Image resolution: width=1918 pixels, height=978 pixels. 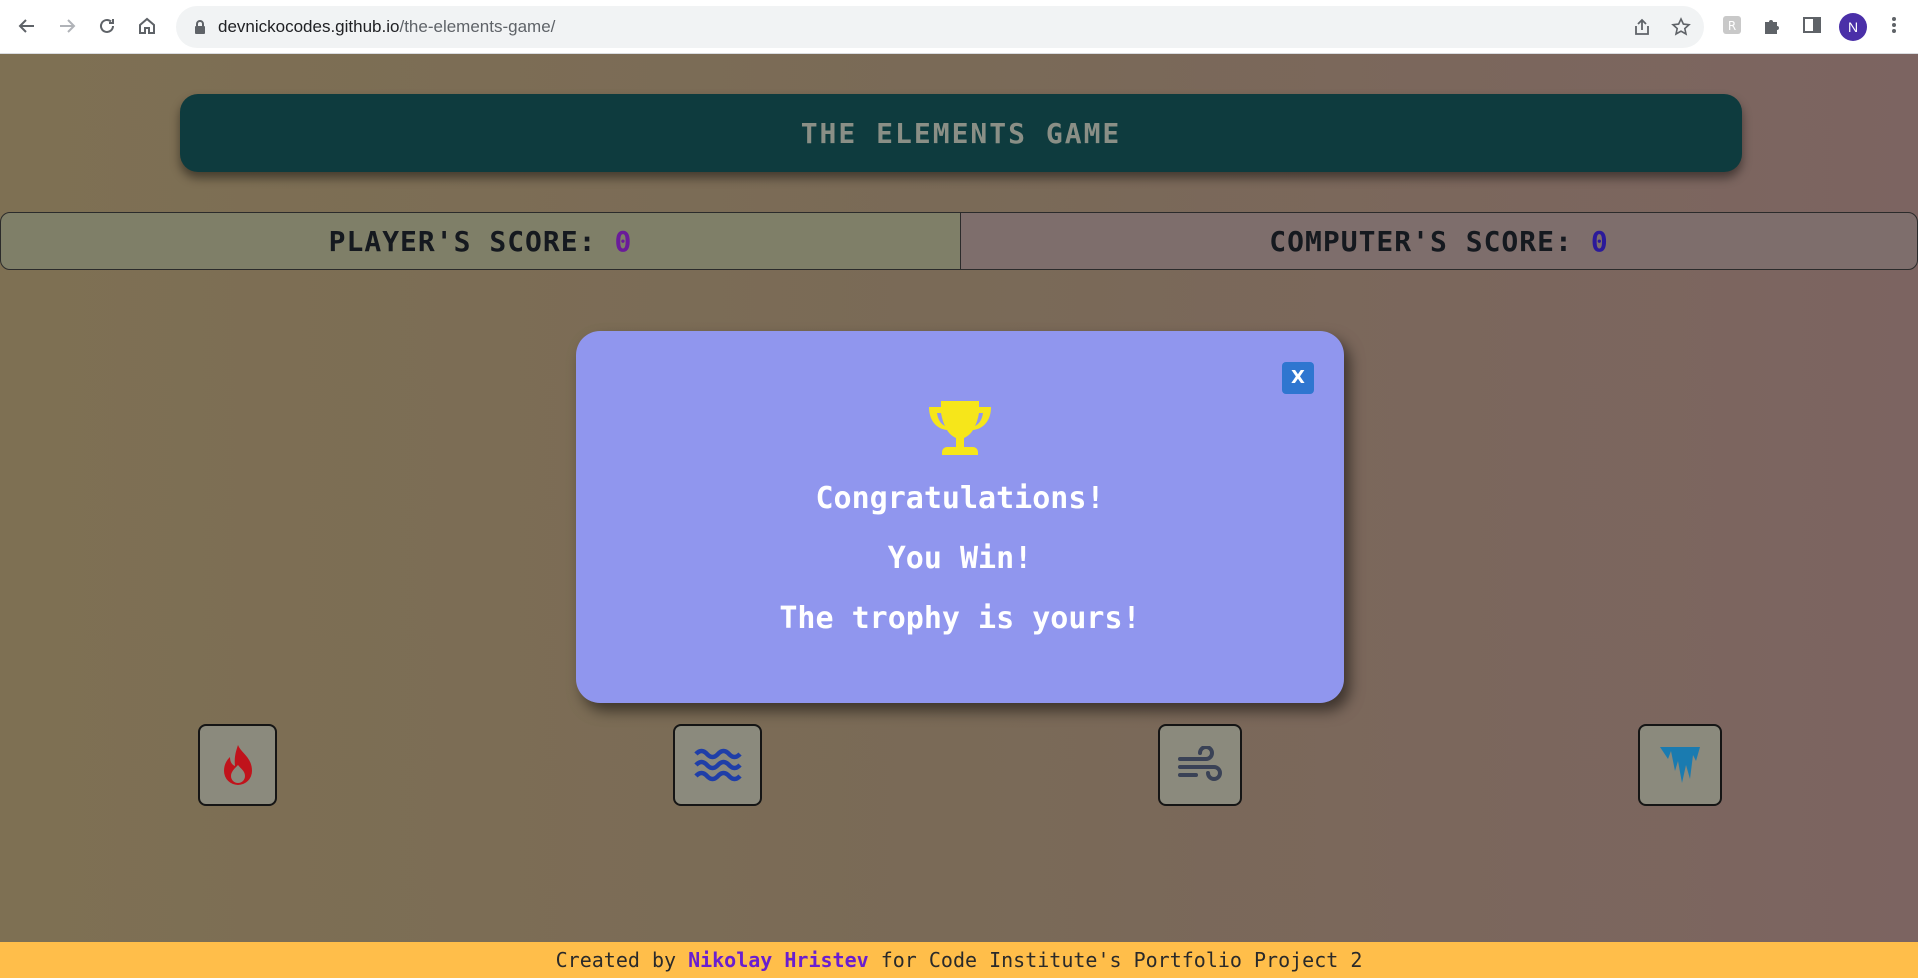 I want to click on lock-icon, so click(x=200, y=27).